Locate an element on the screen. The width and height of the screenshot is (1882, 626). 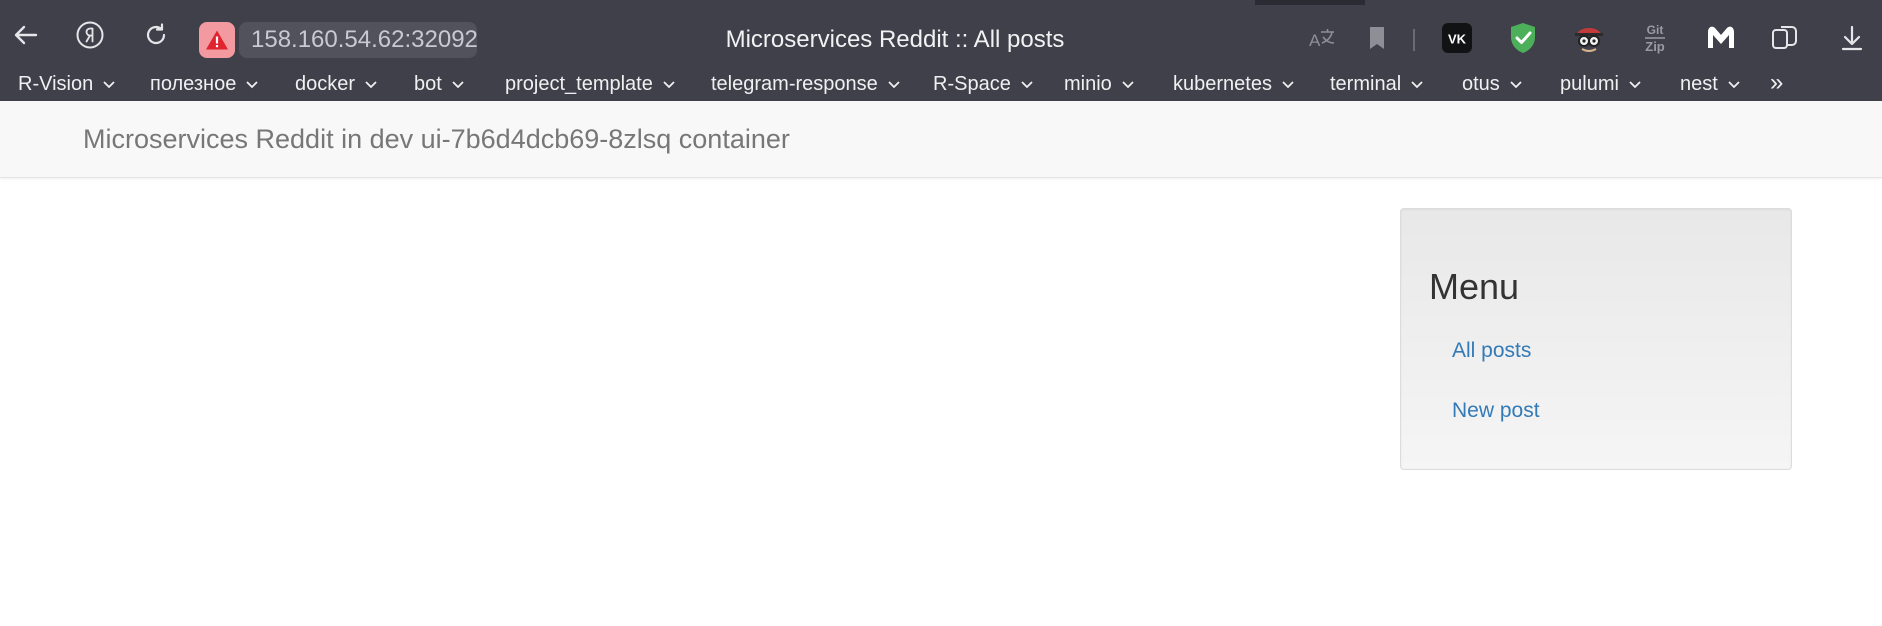
adguard-extension-button is located at coordinates (1523, 38).